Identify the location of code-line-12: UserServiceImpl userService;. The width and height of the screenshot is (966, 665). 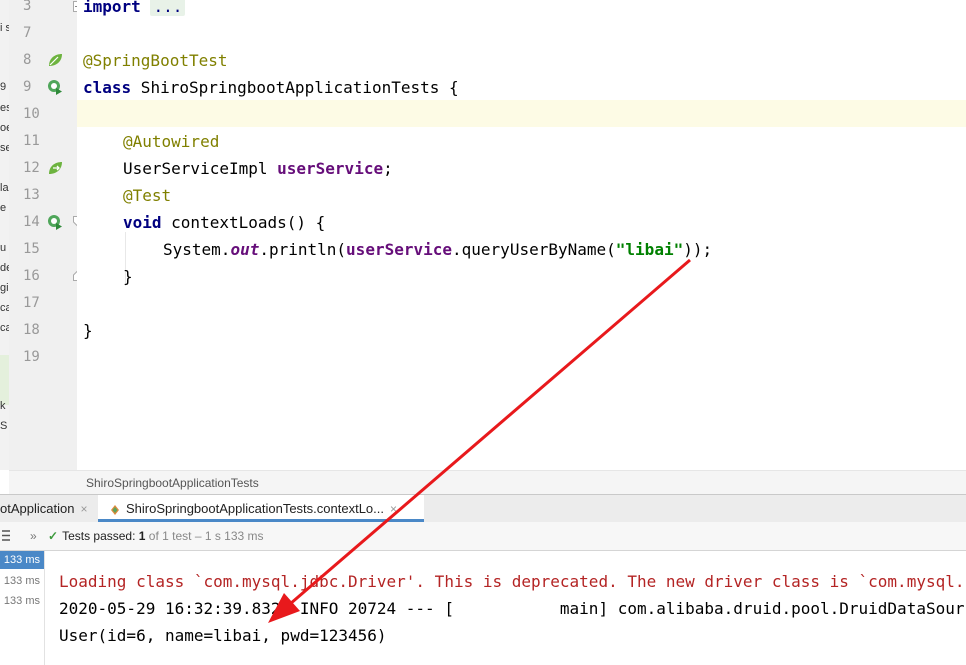
(258, 168).